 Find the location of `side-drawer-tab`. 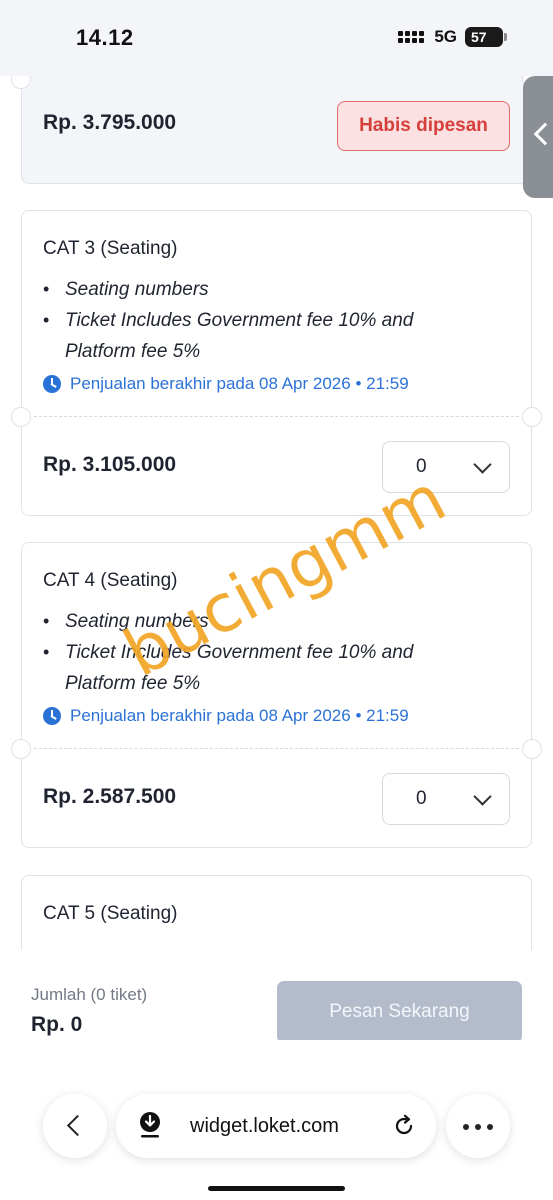

side-drawer-tab is located at coordinates (538, 137).